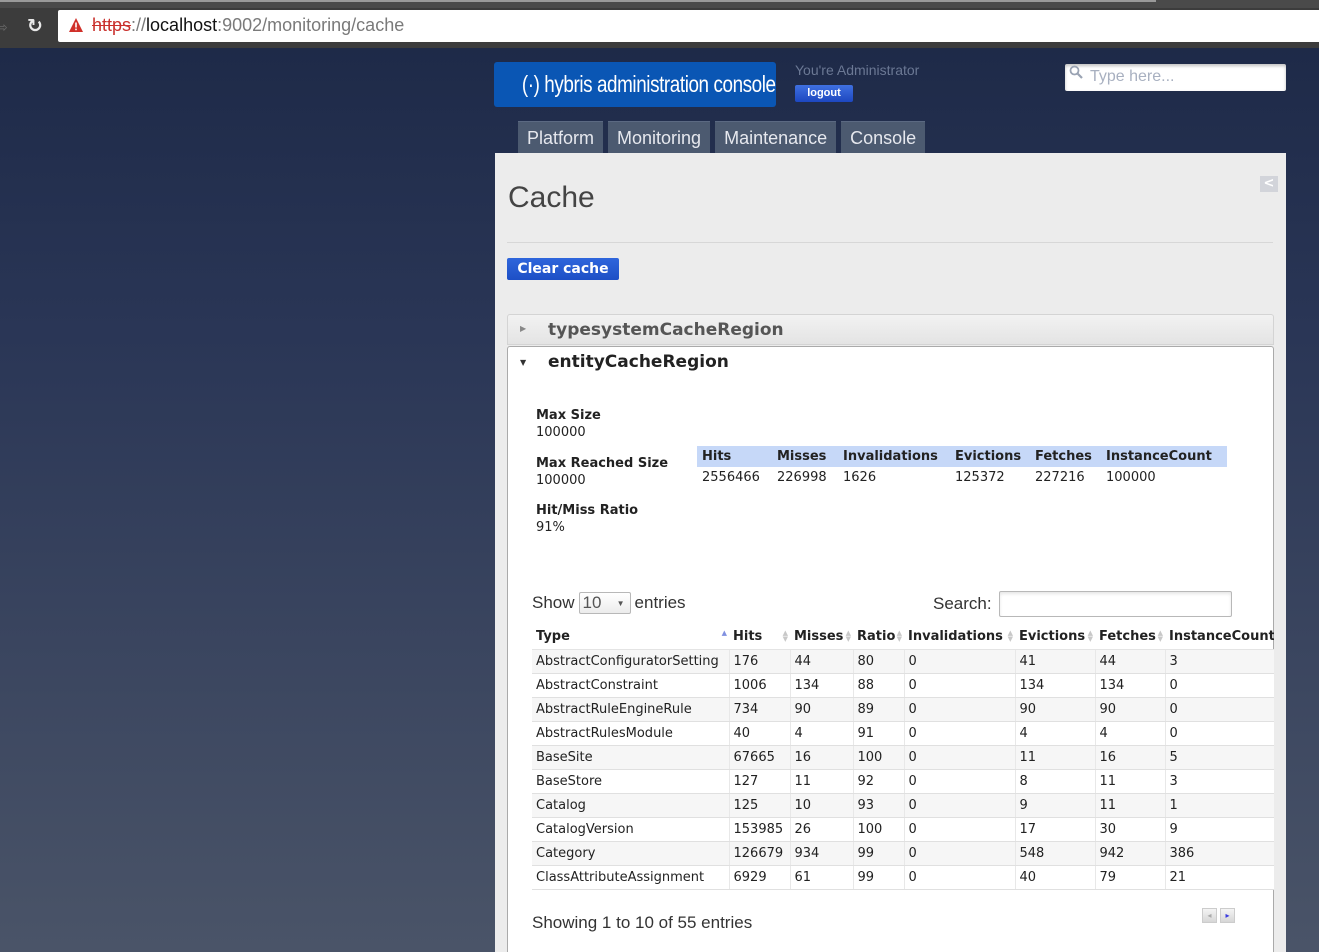 This screenshot has width=1319, height=952. I want to click on table-cell-evictions: 4, so click(1055, 733).